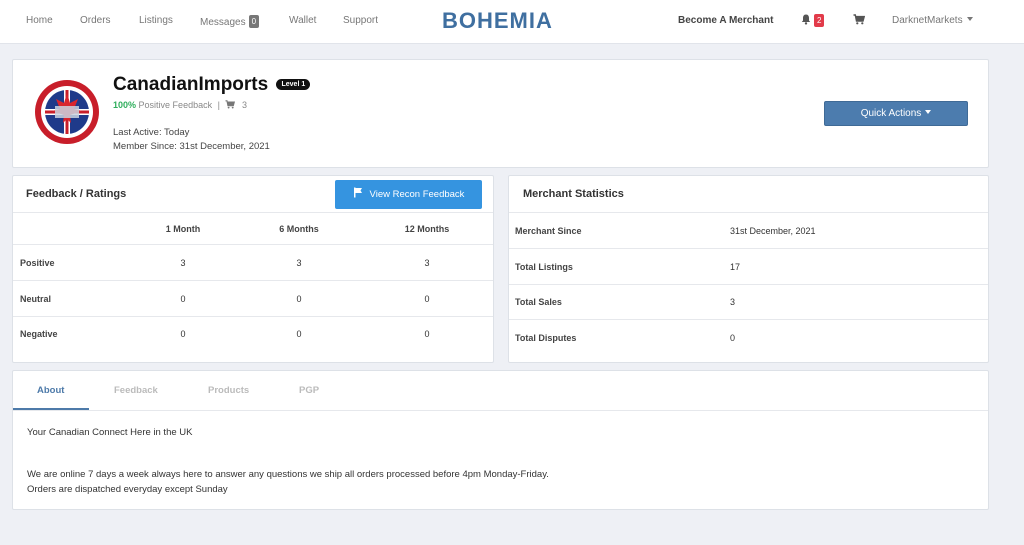 The image size is (1024, 545). What do you see at coordinates (357, 192) in the screenshot?
I see `flag-icon` at bounding box center [357, 192].